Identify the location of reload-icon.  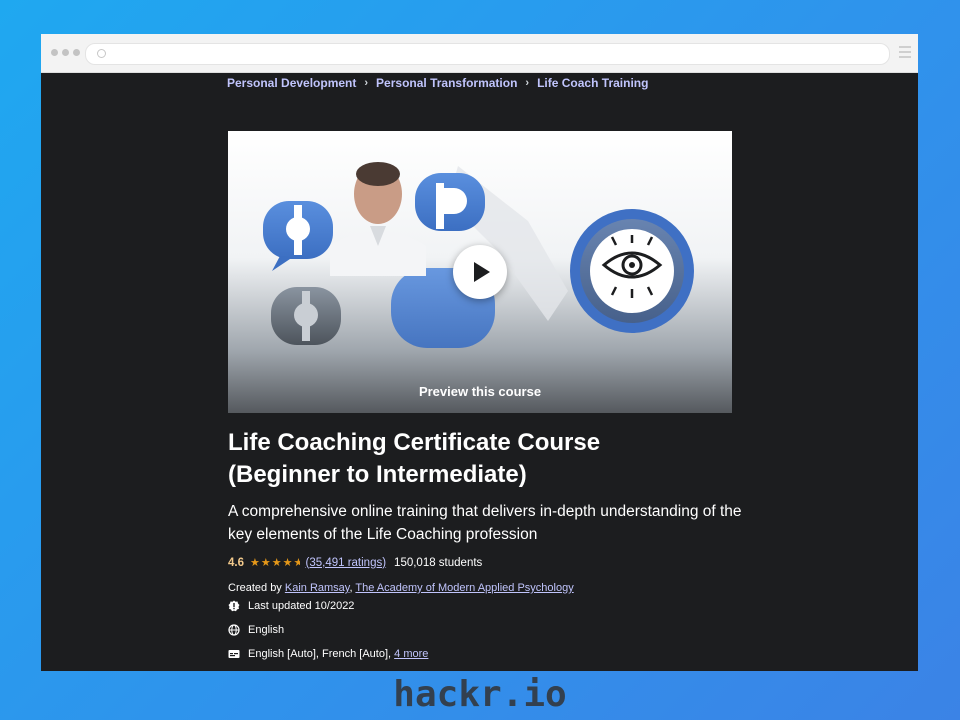
(101, 53).